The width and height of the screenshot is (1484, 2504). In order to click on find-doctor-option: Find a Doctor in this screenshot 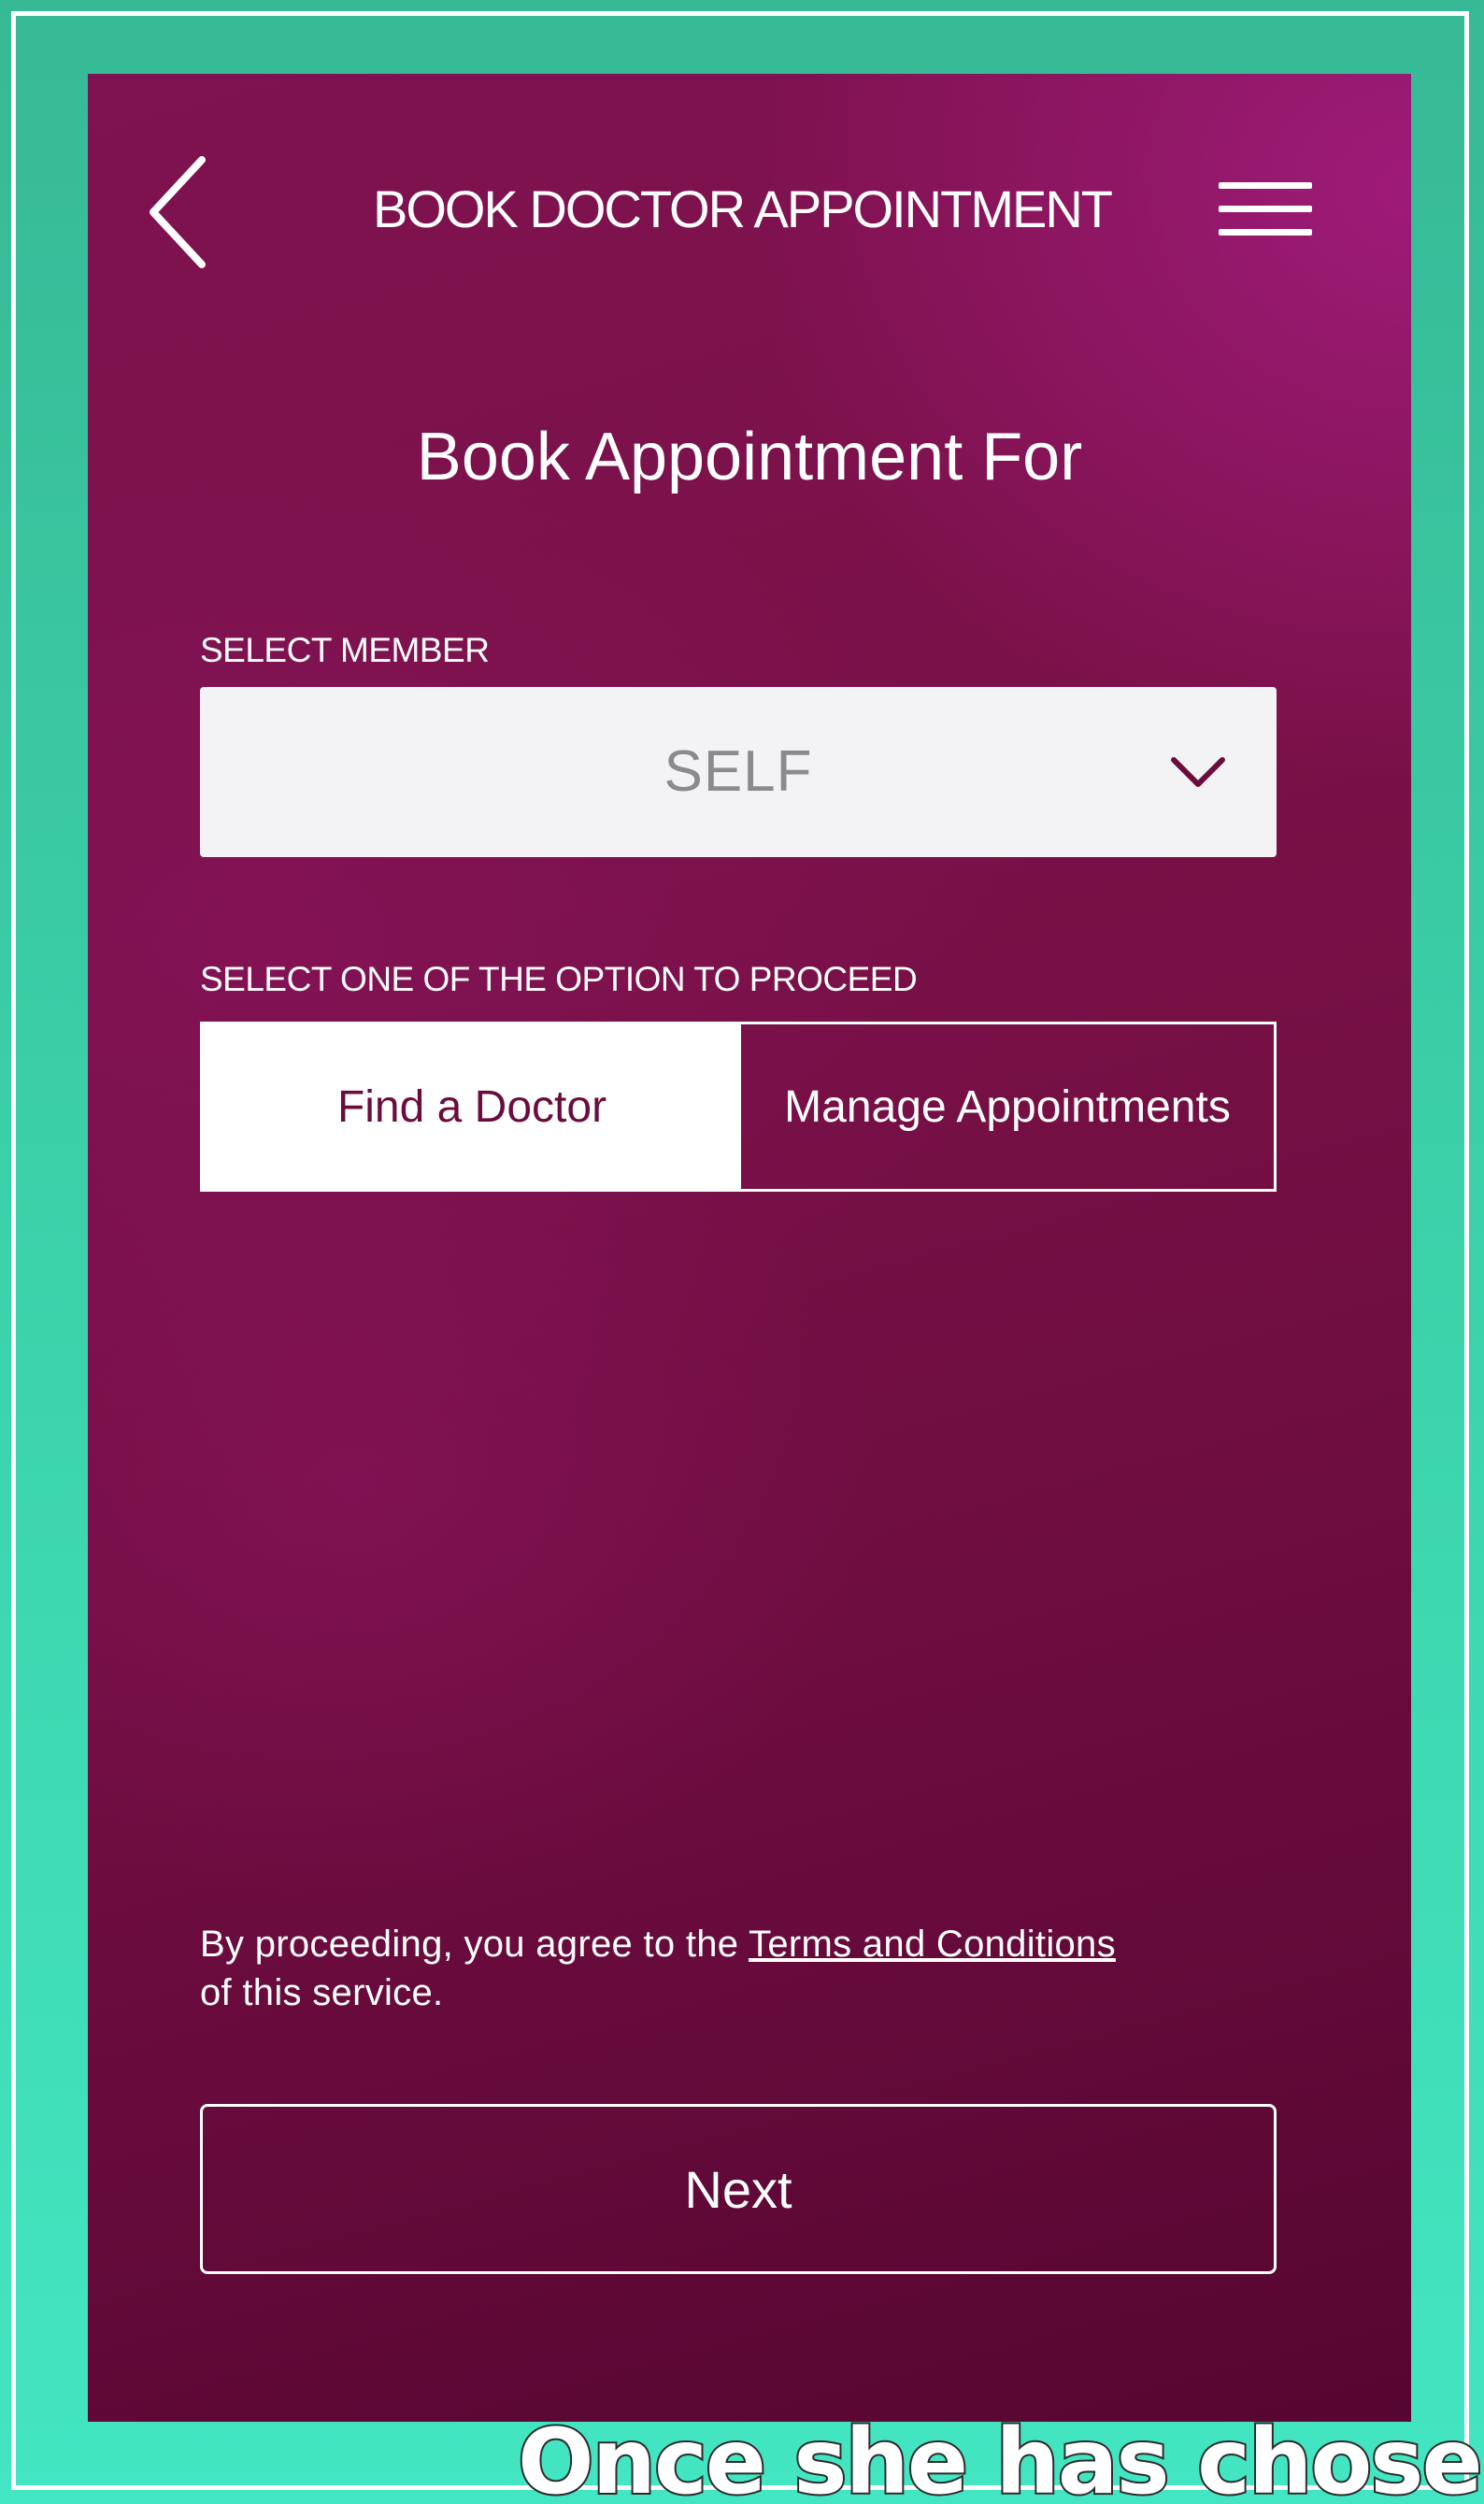, I will do `click(472, 1106)`.